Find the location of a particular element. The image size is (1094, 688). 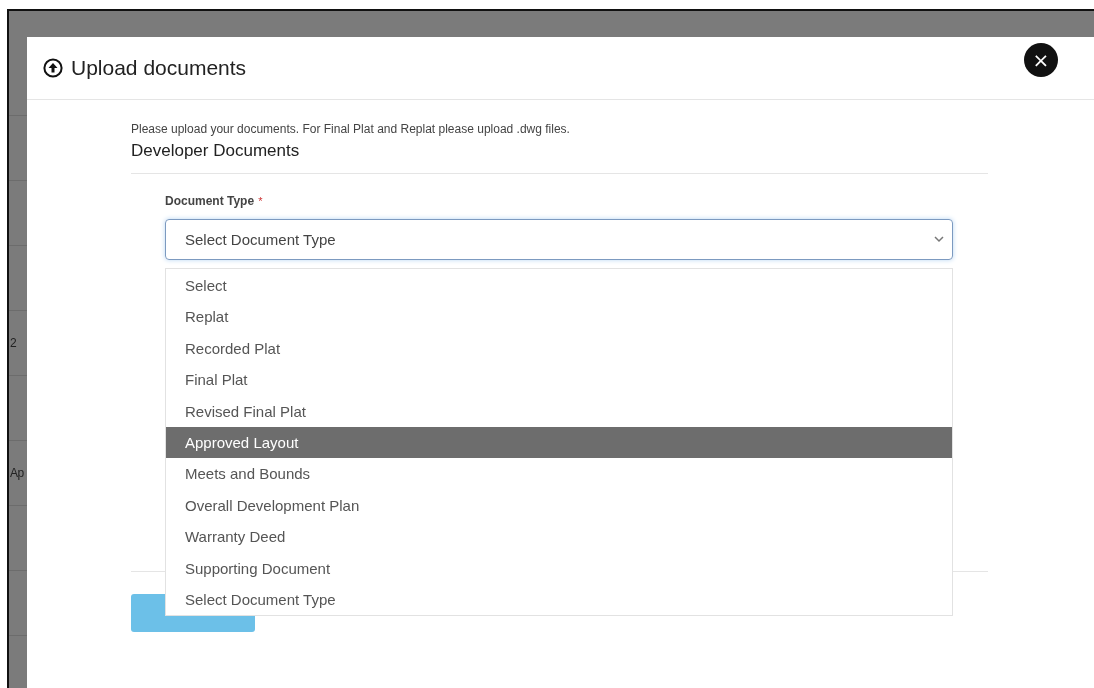

section-title: Developer Documents is located at coordinates (216, 151).